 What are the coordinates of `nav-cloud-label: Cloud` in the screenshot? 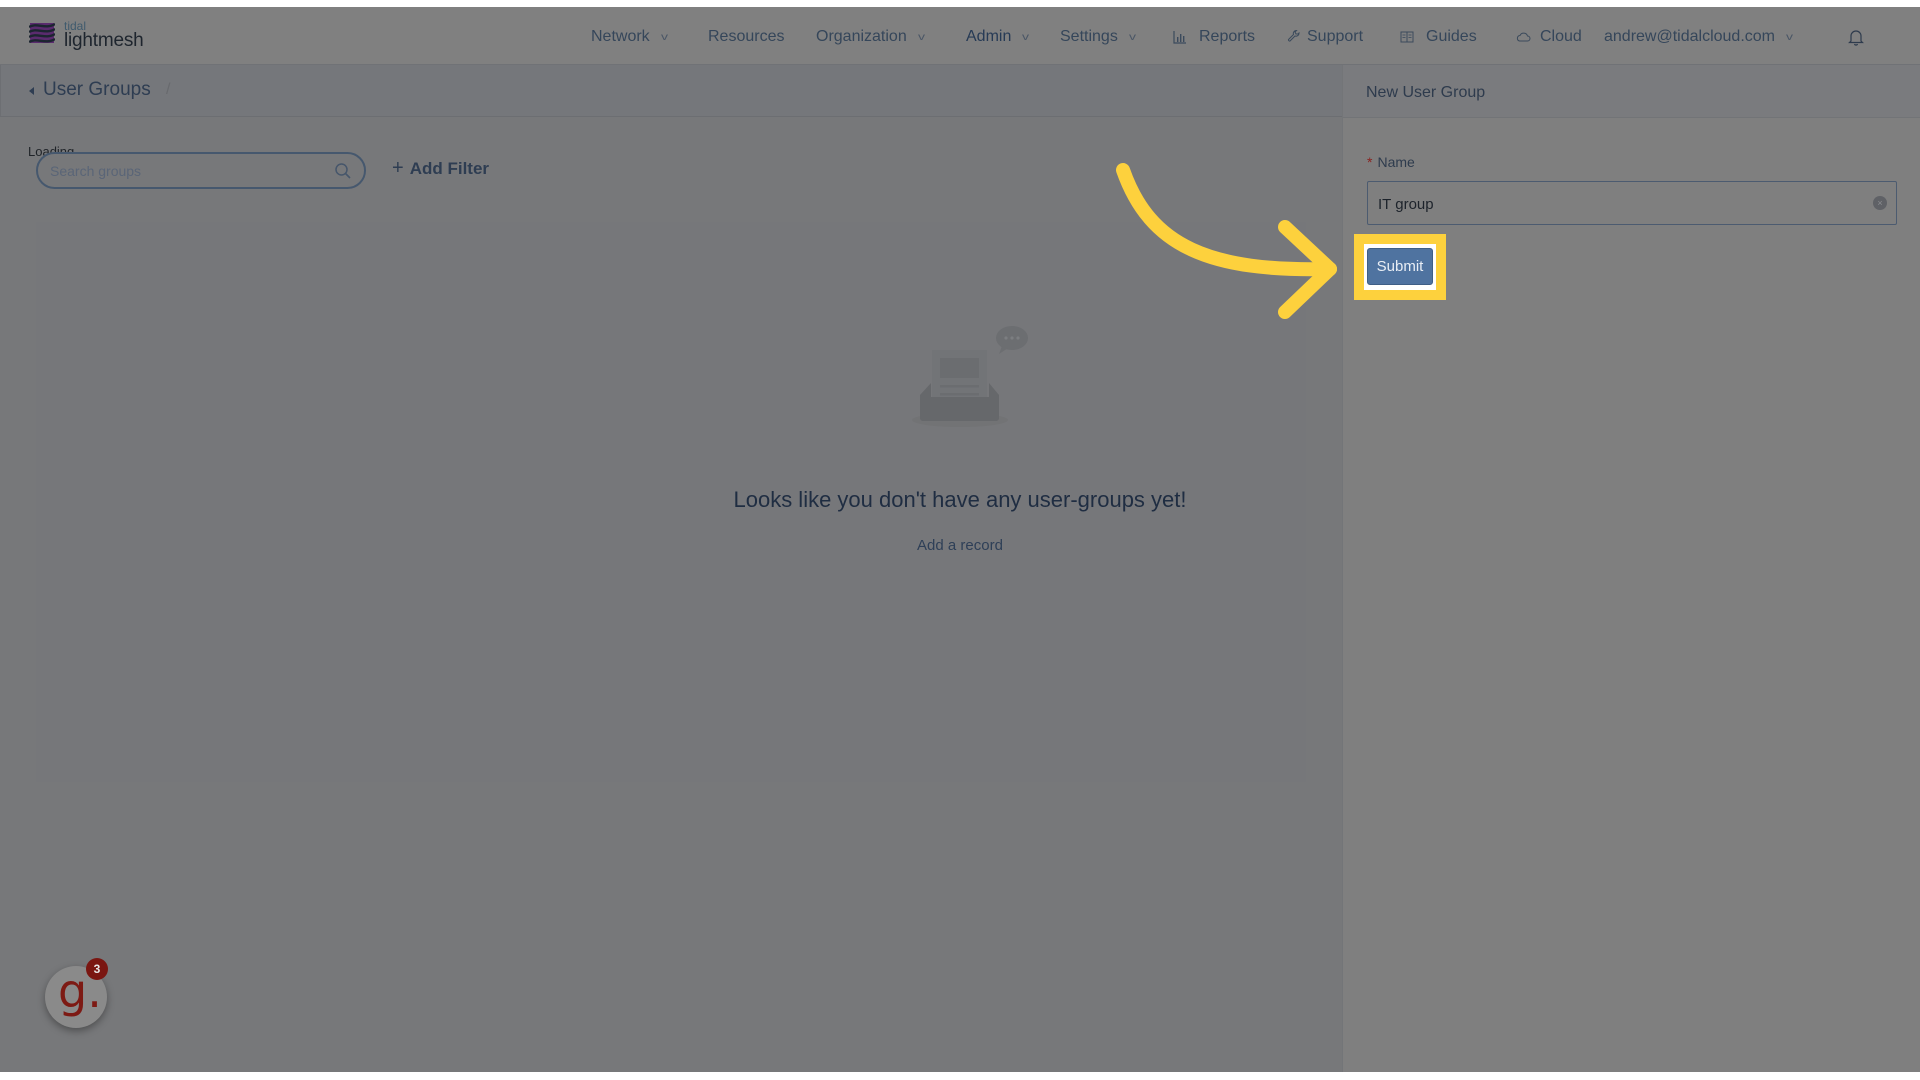 It's located at (1561, 36).